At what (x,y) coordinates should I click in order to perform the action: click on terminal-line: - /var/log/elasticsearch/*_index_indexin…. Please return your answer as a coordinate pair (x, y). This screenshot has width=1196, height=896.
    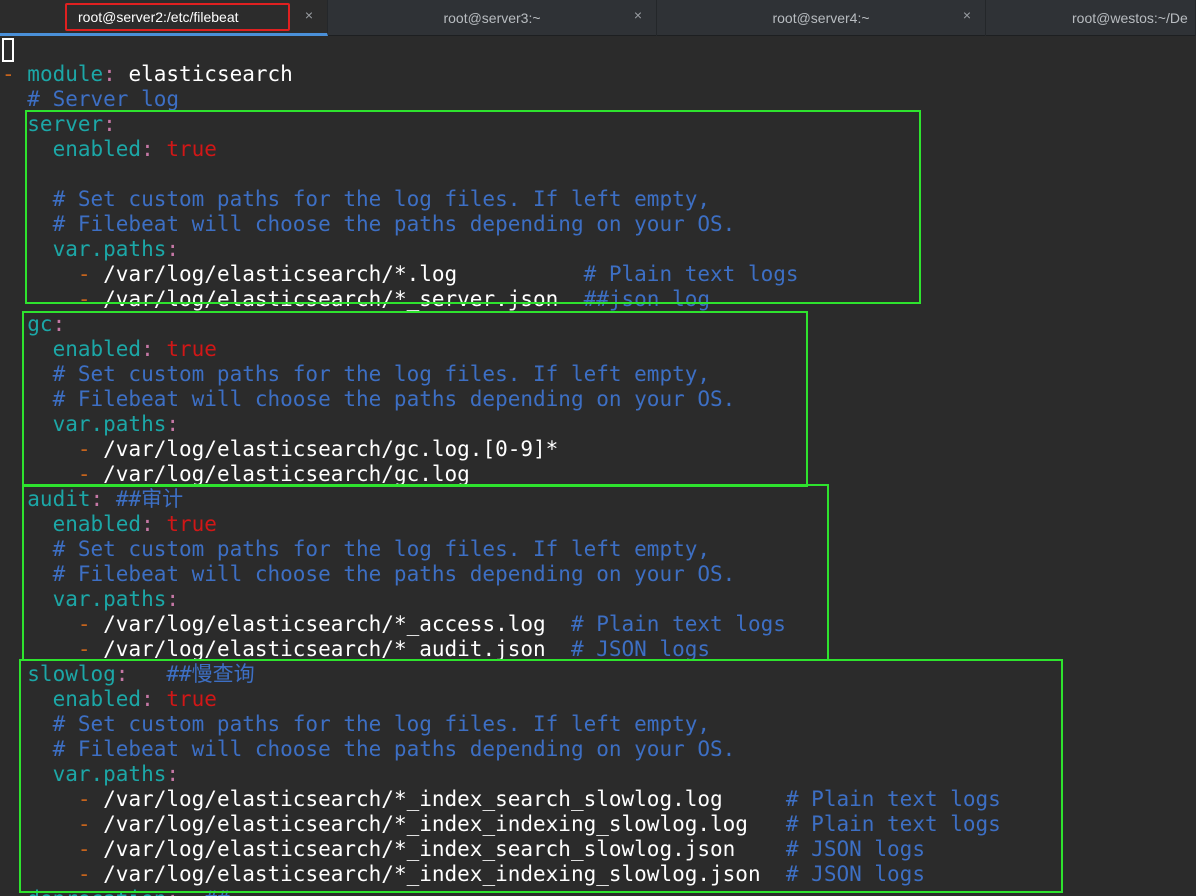
    Looking at the image, I should click on (501, 824).